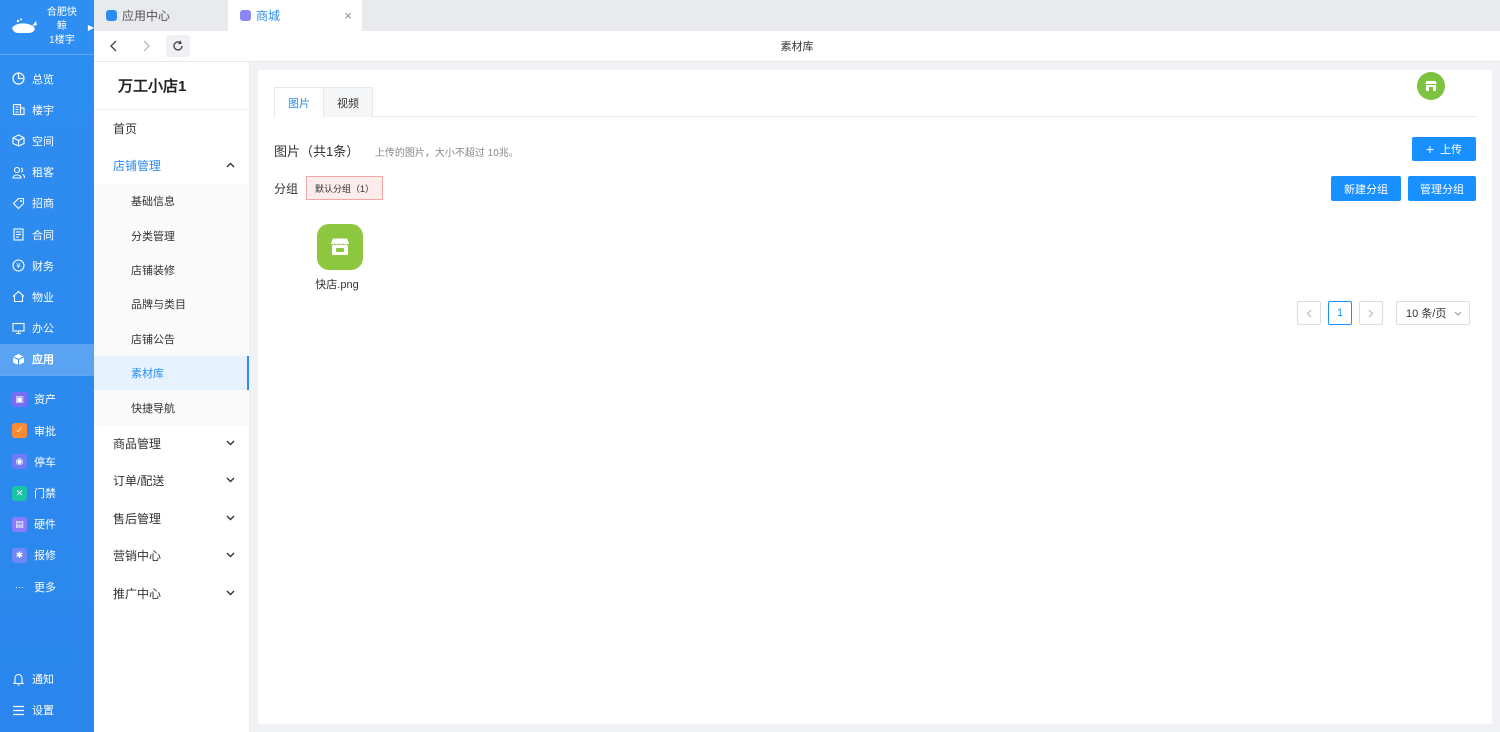  I want to click on submenu-brand-category: 品牌与类目, so click(171, 304).